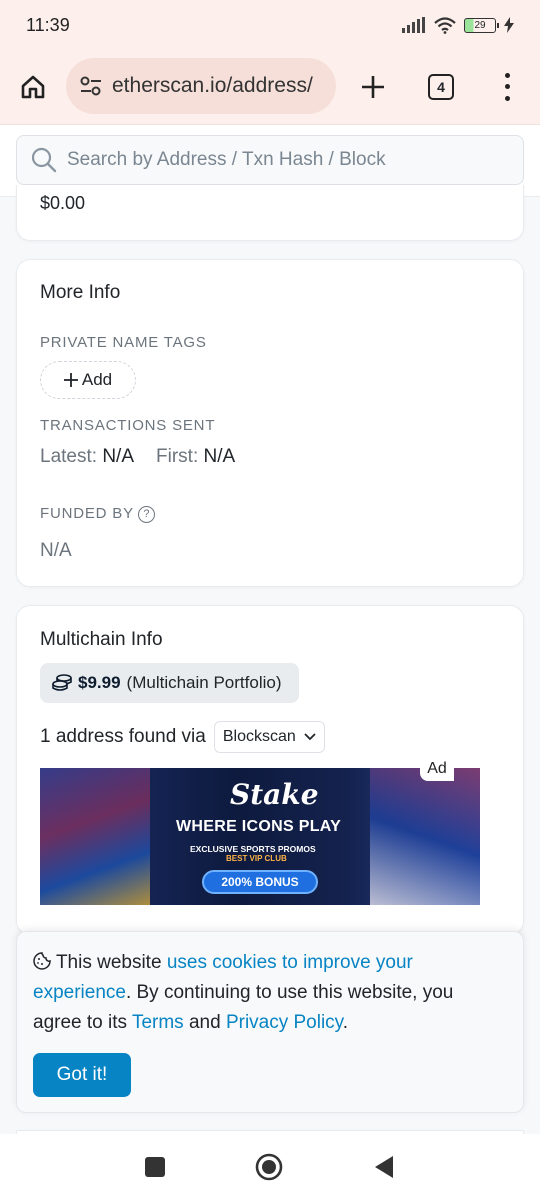 The image size is (540, 1200). Describe the element at coordinates (270, 25) in the screenshot. I see `status-bar: 11:39 29` at that location.